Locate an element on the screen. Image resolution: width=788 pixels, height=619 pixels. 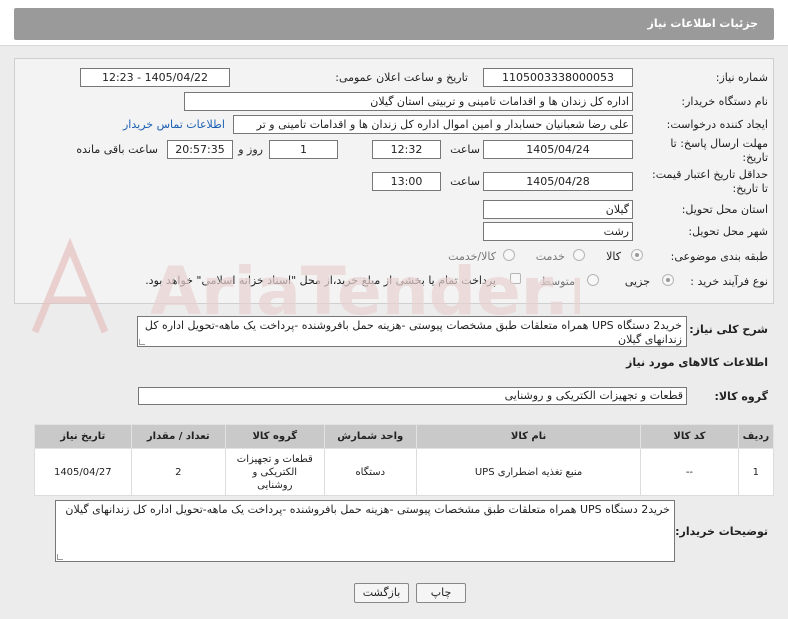
process-option-minor: جزیی is located at coordinates (637, 281).